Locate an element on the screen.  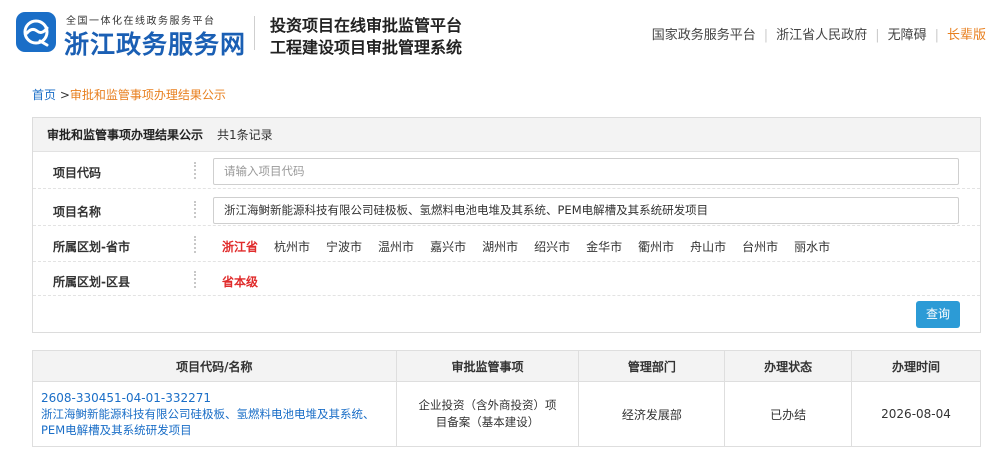
header-divider is located at coordinates (254, 33).